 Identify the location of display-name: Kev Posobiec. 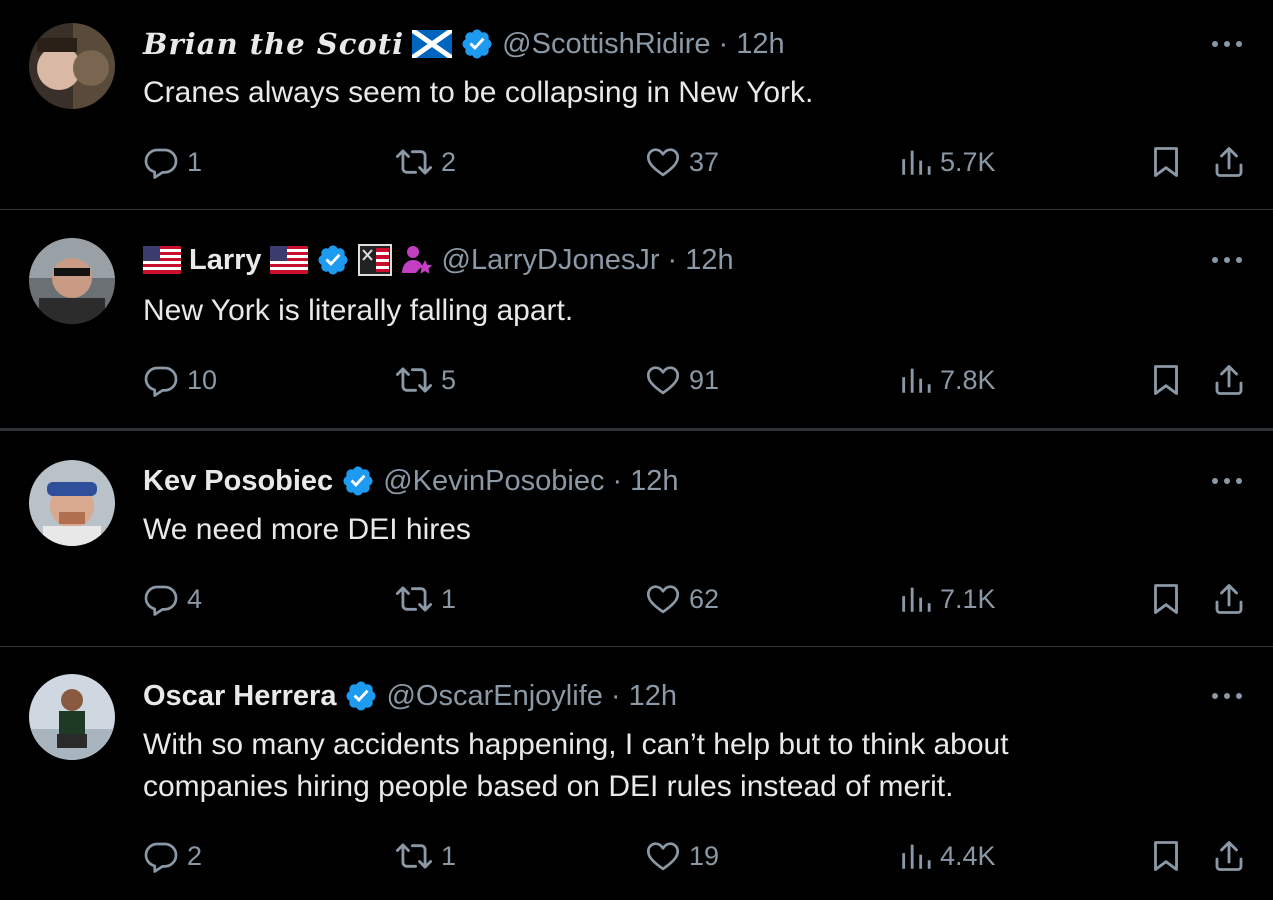
(238, 481).